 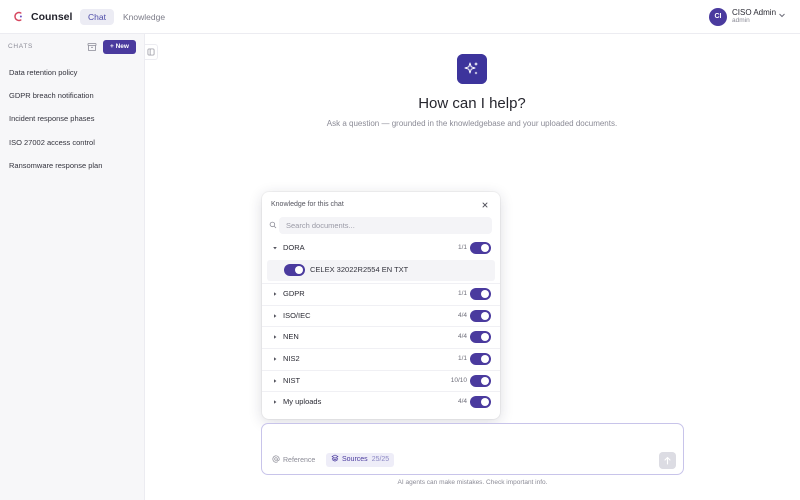 I want to click on send-button, so click(x=667, y=460).